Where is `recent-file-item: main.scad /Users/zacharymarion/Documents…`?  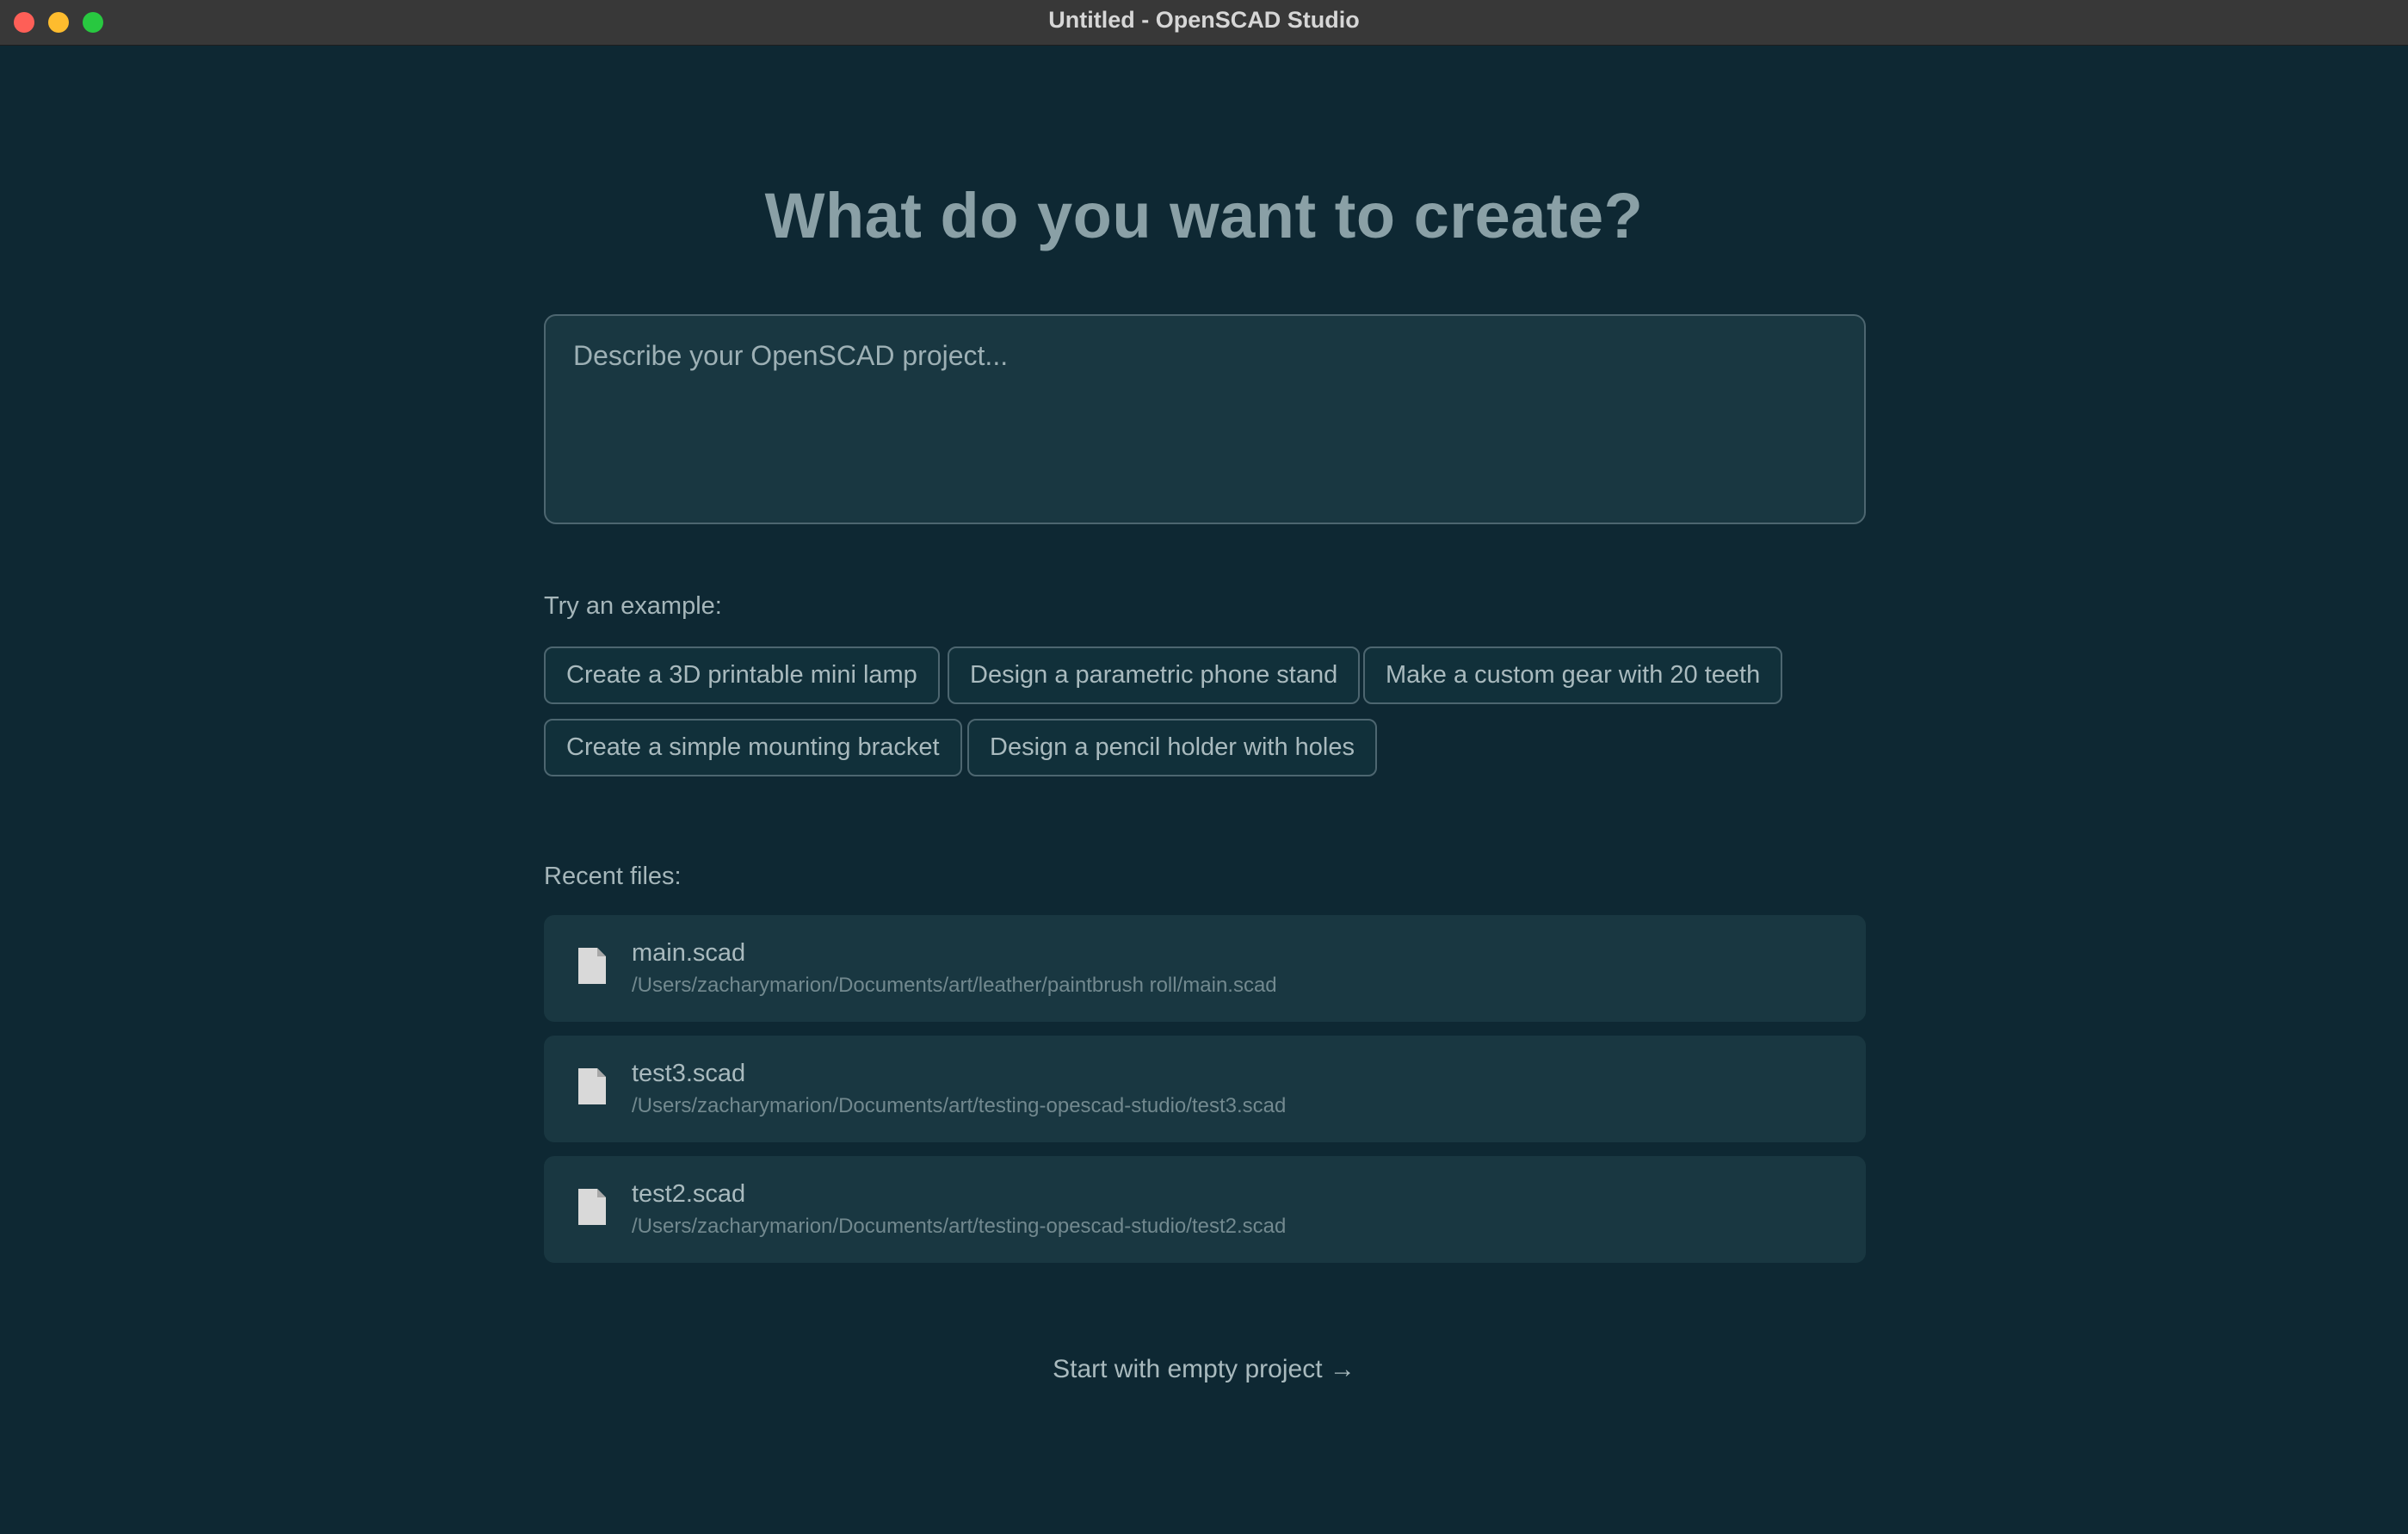 recent-file-item: main.scad /Users/zacharymarion/Documents… is located at coordinates (1205, 968).